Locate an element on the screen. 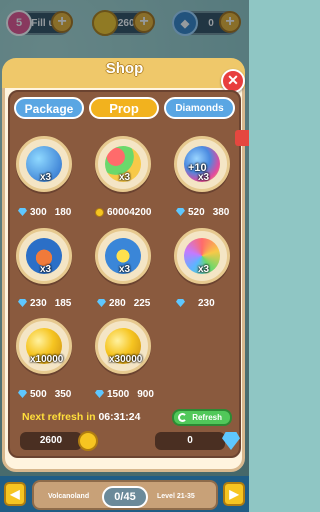 The image size is (320, 512). item-price: 6000 4200 is located at coordinates (123, 212).